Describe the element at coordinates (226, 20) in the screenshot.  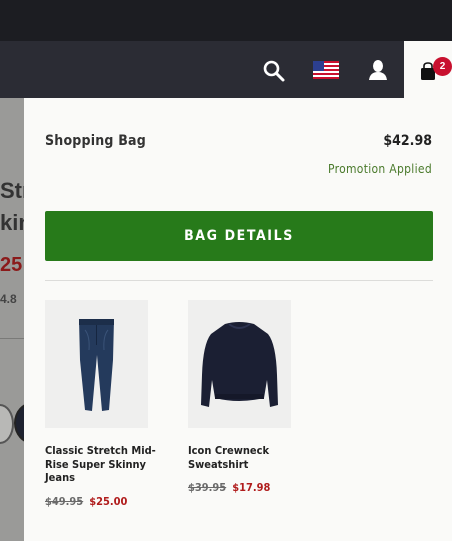
I see `top-strip` at that location.